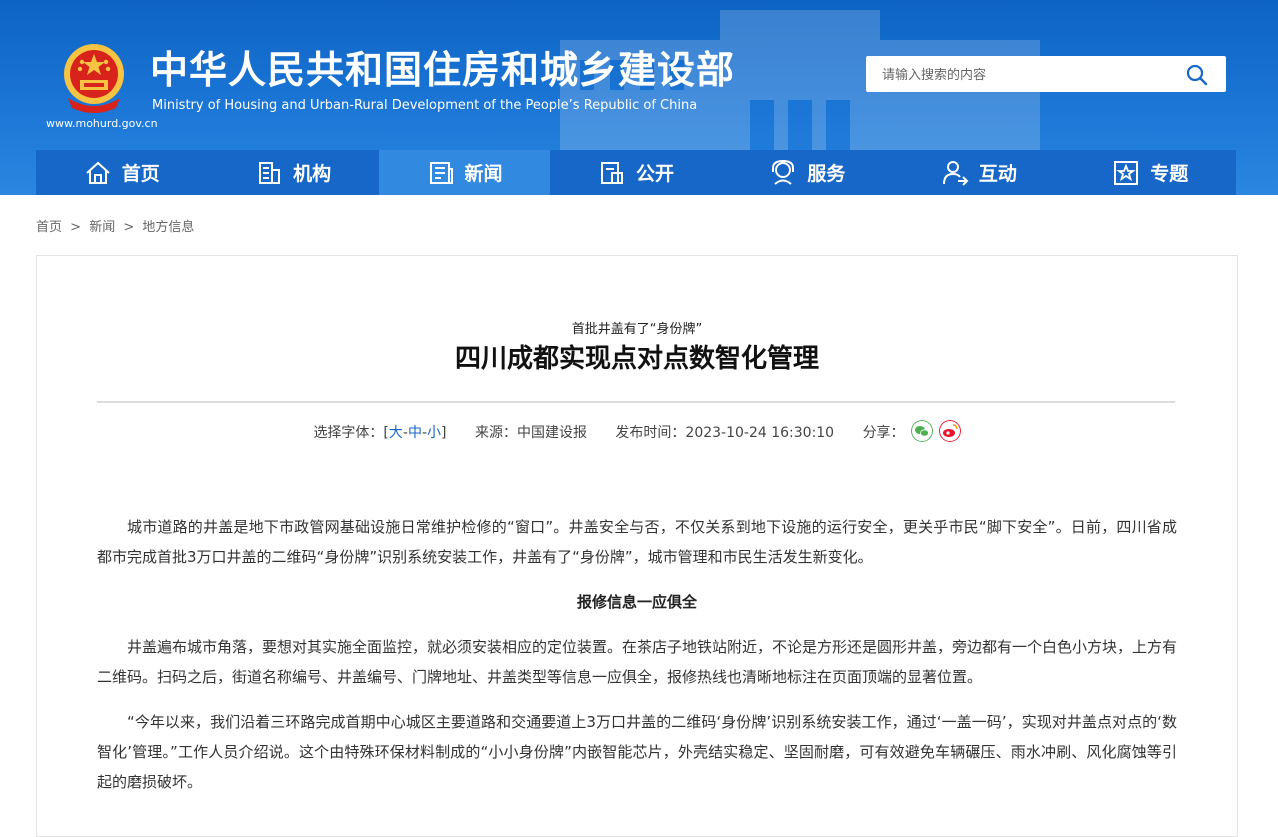 Image resolution: width=1278 pixels, height=837 pixels. Describe the element at coordinates (949, 431) in the screenshot. I see `weibo-icon` at that location.